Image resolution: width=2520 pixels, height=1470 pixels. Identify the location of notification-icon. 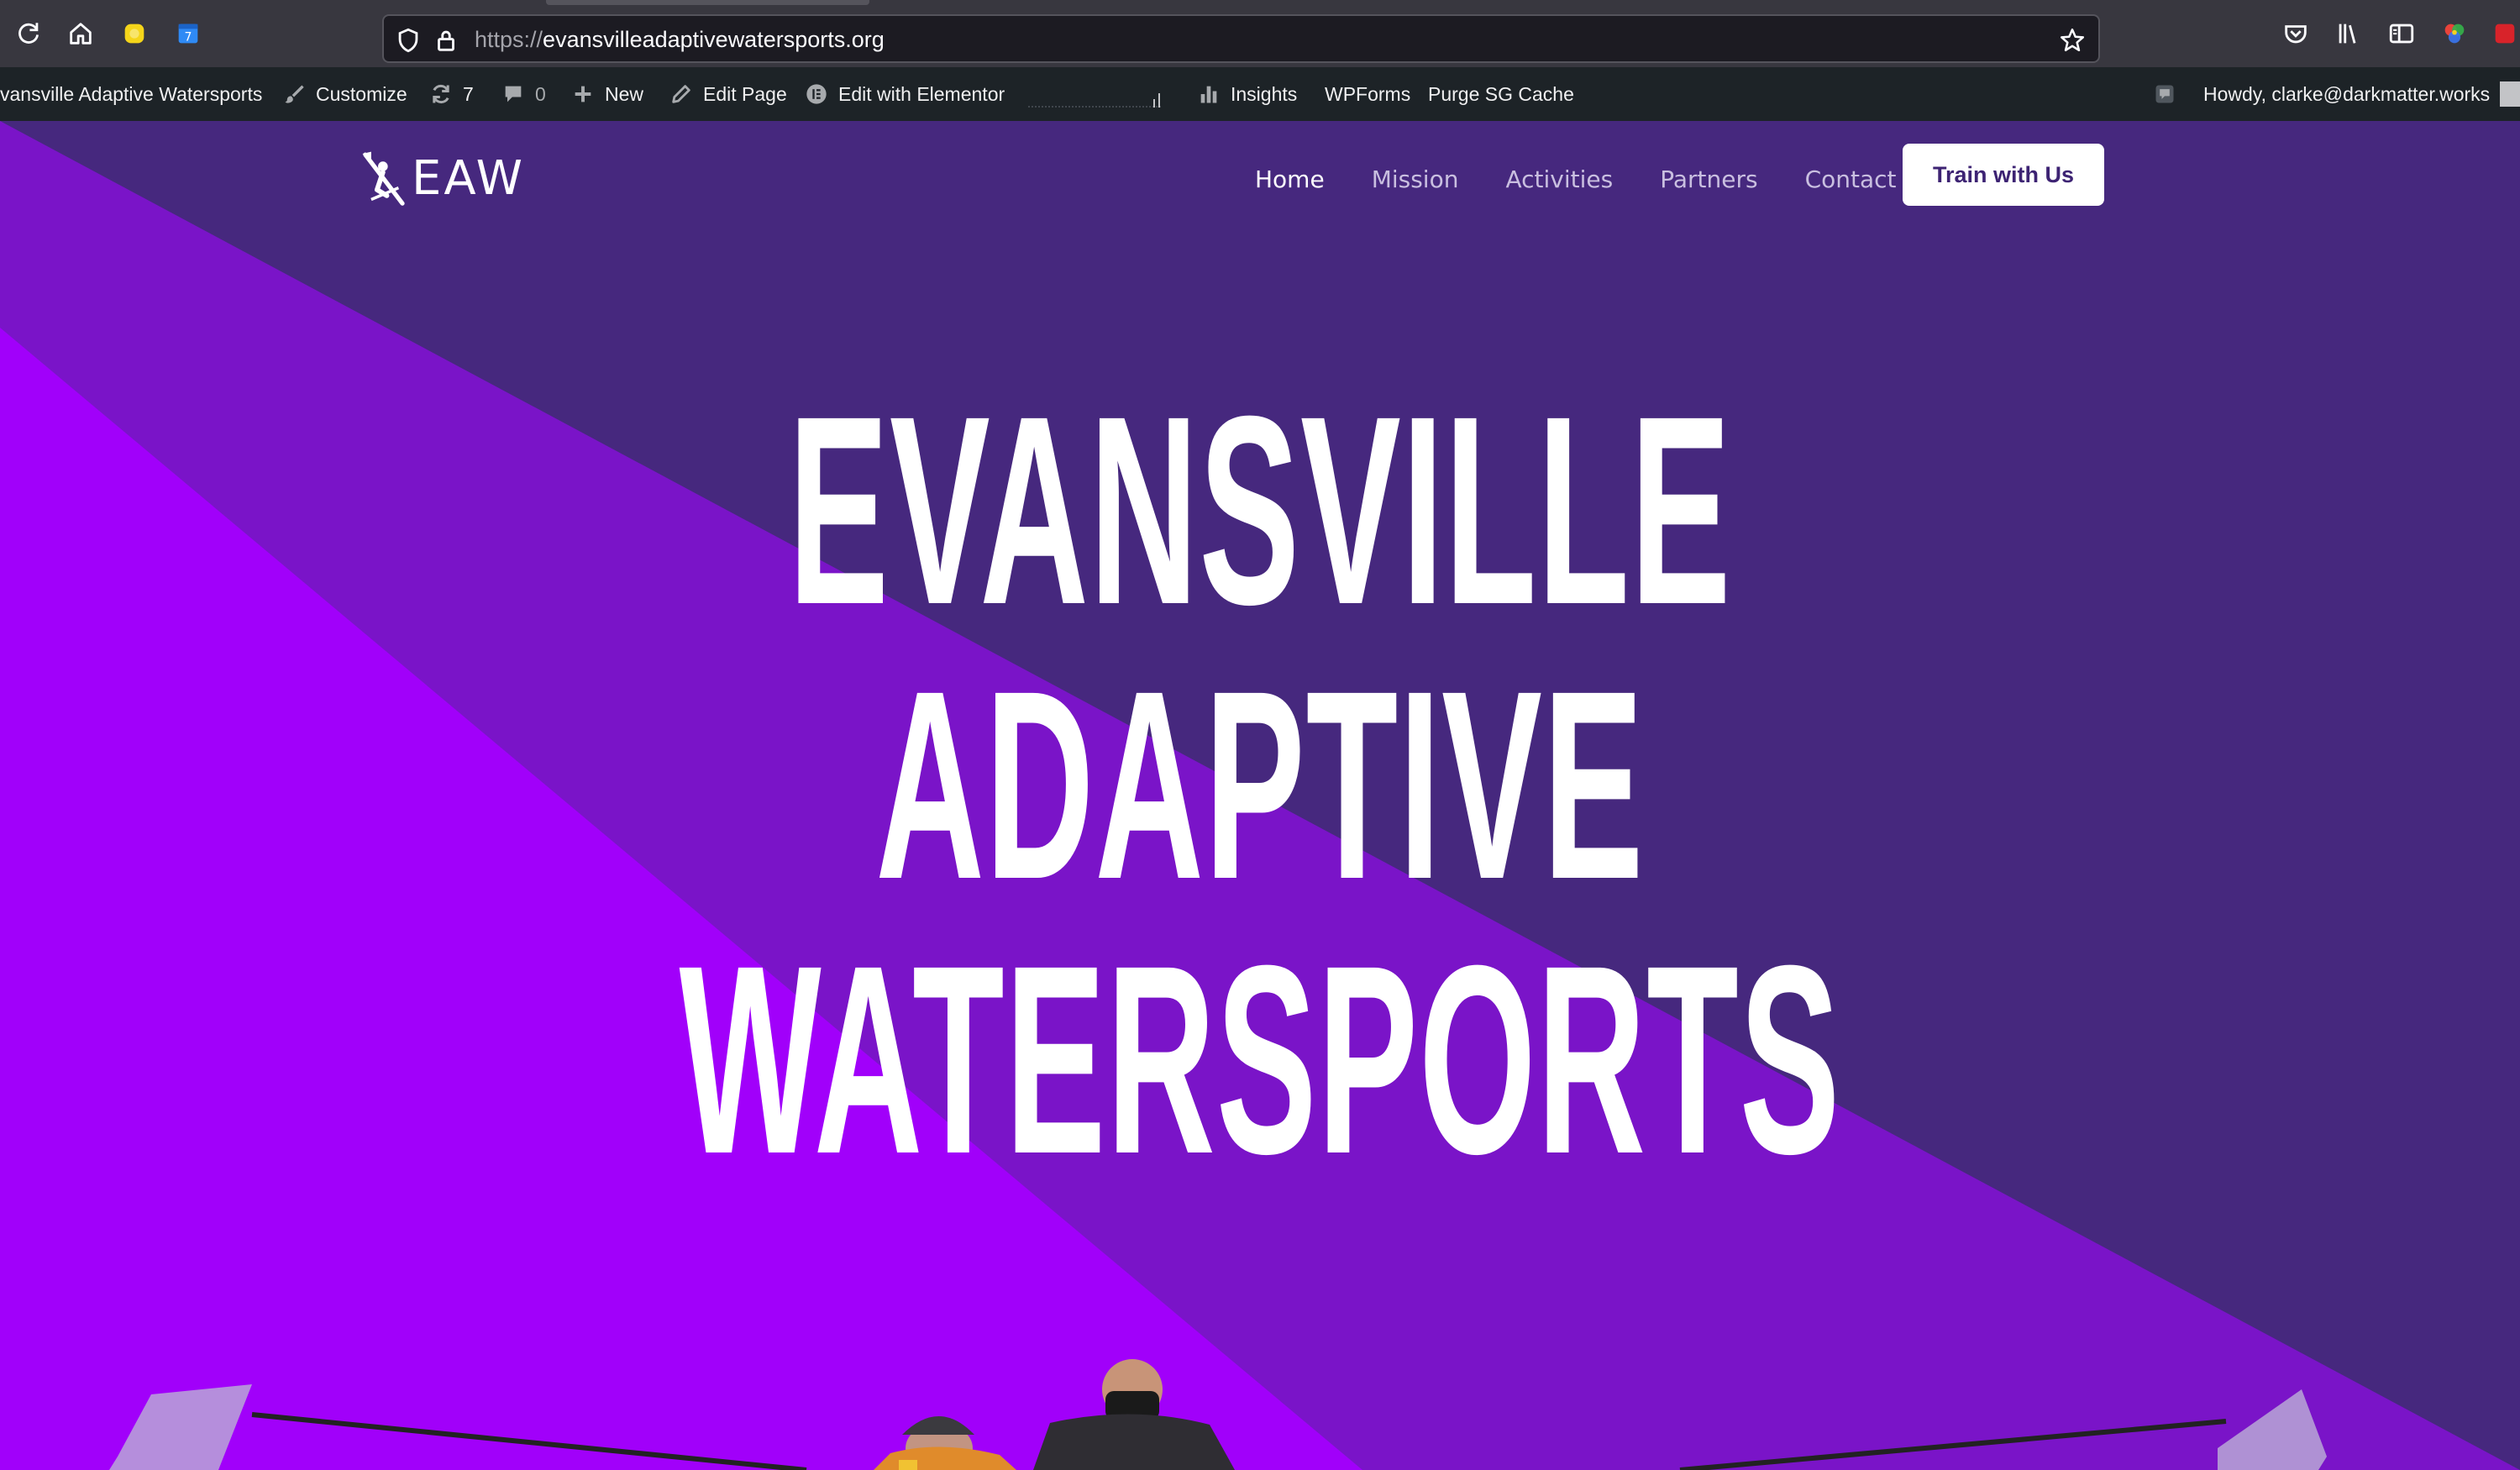
(2164, 94).